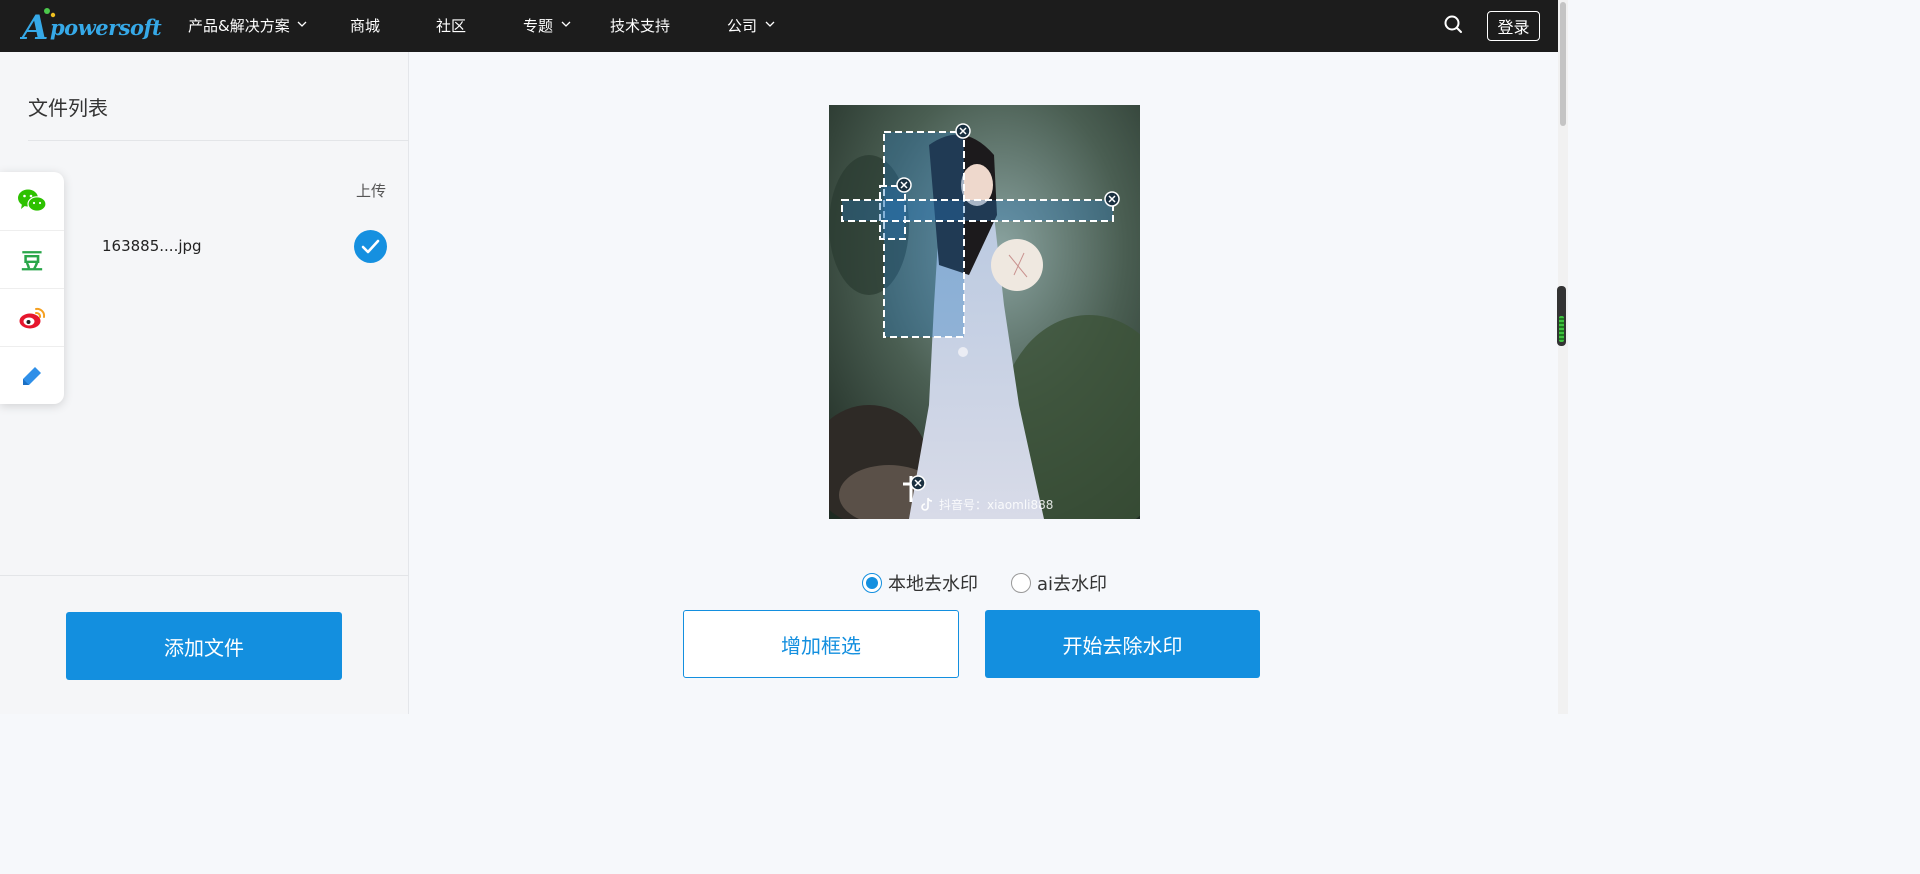 The height and width of the screenshot is (874, 1920). What do you see at coordinates (1513, 26) in the screenshot?
I see `login-button: 登录` at bounding box center [1513, 26].